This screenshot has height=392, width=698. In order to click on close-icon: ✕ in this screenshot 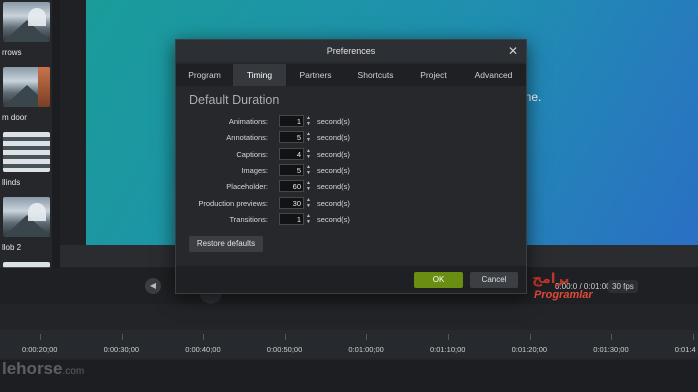, I will do `click(513, 51)`.